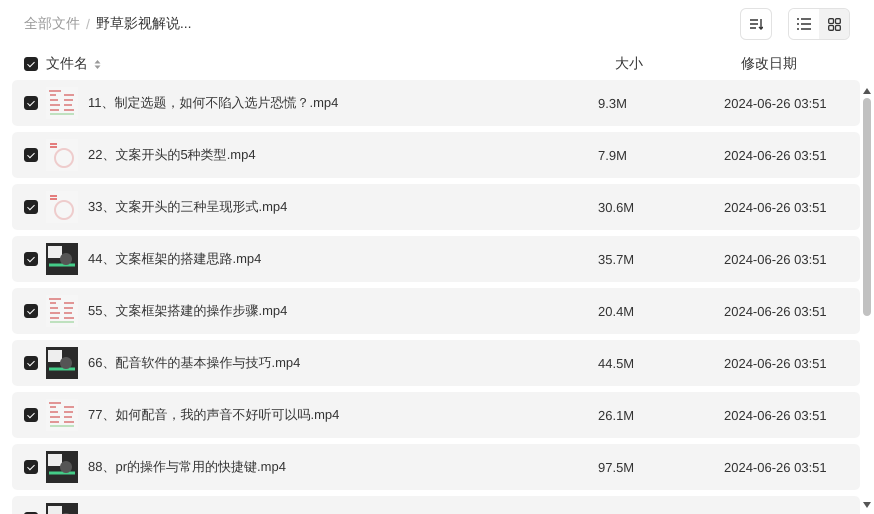 The height and width of the screenshot is (514, 874). What do you see at coordinates (617, 415) in the screenshot?
I see `file-size: 26.1M` at bounding box center [617, 415].